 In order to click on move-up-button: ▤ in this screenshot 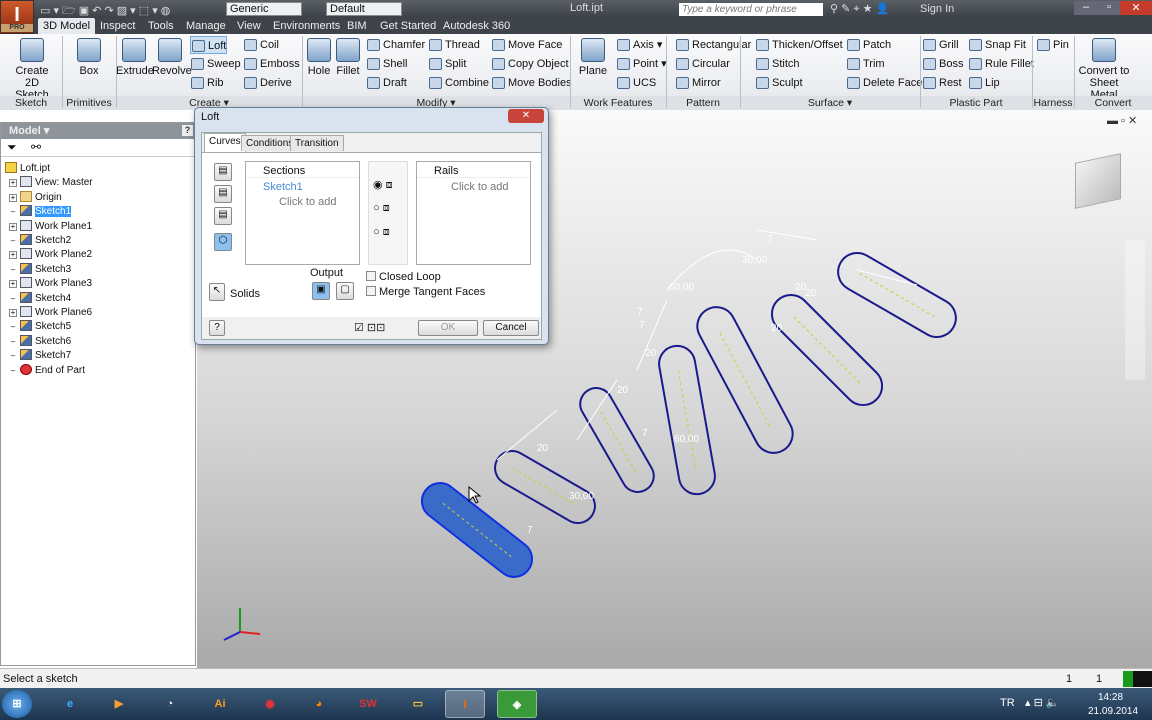, I will do `click(223, 172)`.